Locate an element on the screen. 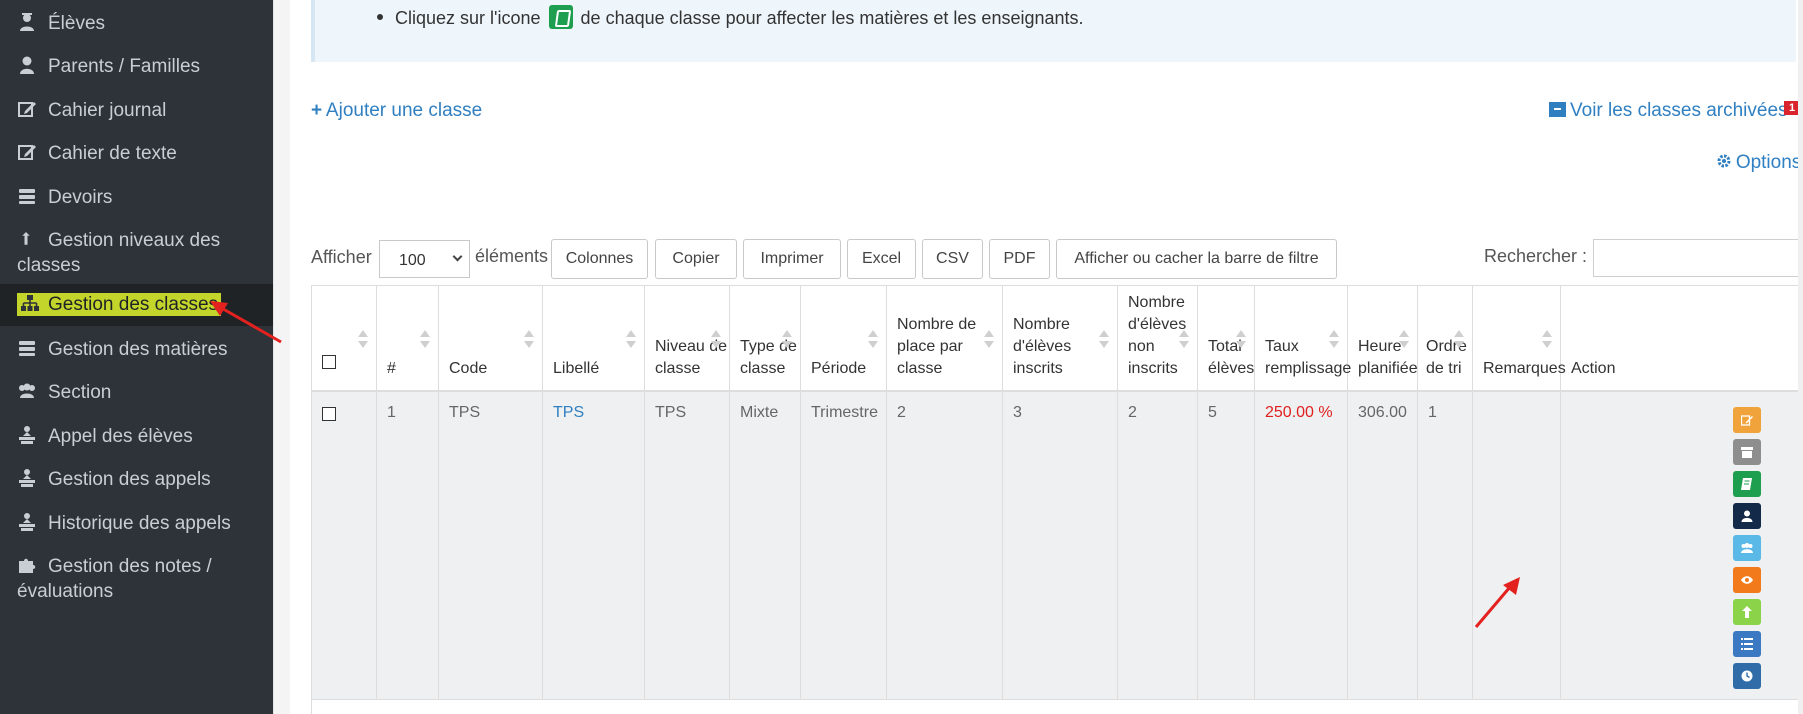 This screenshot has height=714, width=1803. scrollbar-track is located at coordinates (1800, 357).